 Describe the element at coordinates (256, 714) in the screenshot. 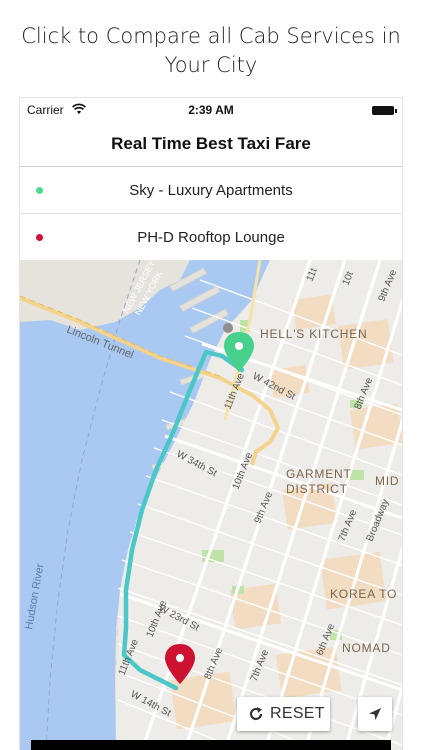

I see `refresh-icon` at that location.